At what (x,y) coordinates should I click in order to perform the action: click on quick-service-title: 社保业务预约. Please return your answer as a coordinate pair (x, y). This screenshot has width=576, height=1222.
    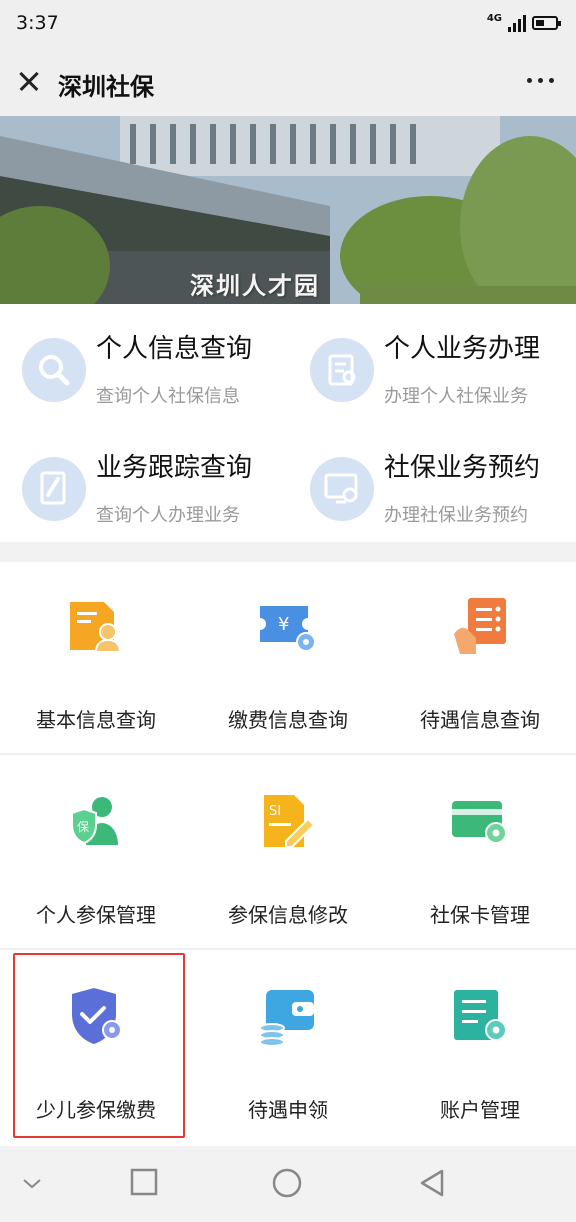
    Looking at the image, I should click on (462, 468).